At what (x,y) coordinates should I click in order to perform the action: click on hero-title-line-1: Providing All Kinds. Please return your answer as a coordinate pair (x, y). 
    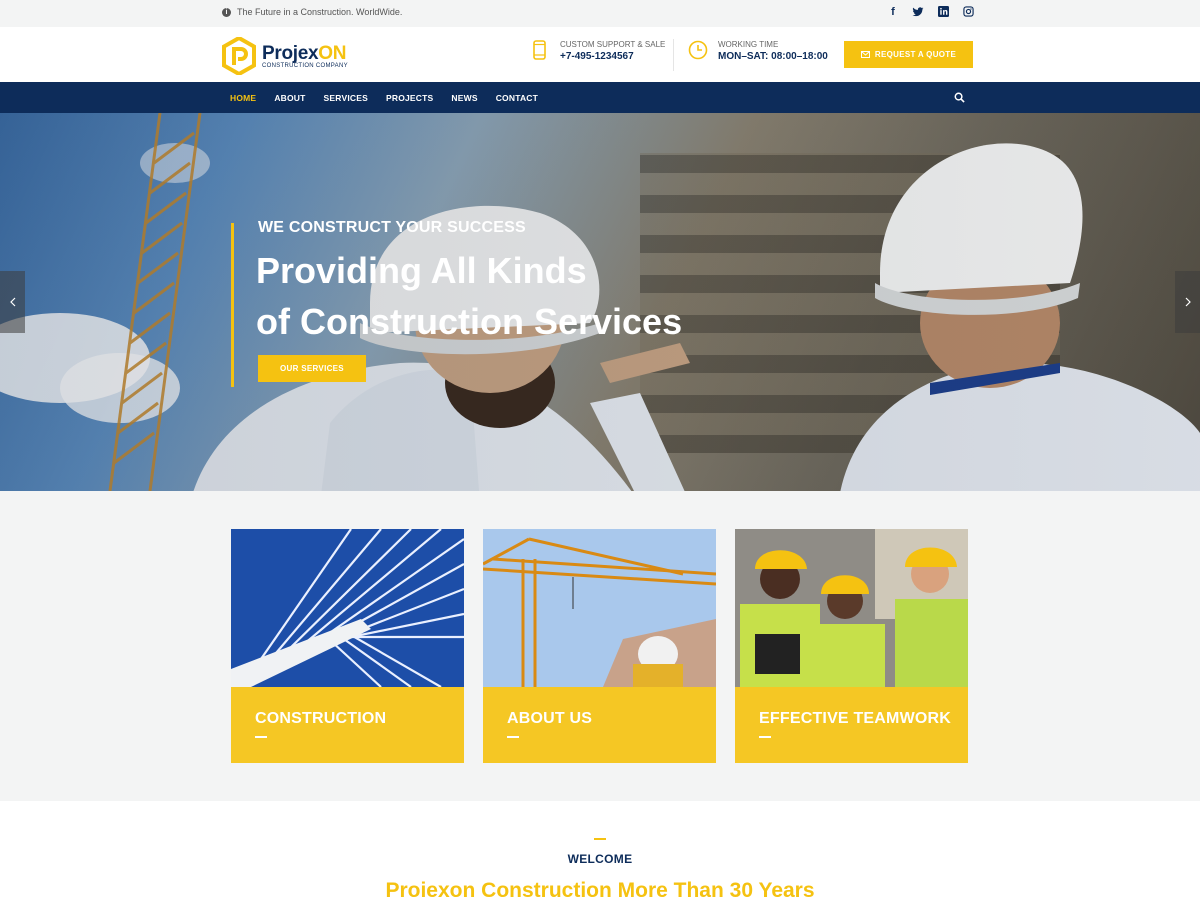
    Looking at the image, I should click on (421, 270).